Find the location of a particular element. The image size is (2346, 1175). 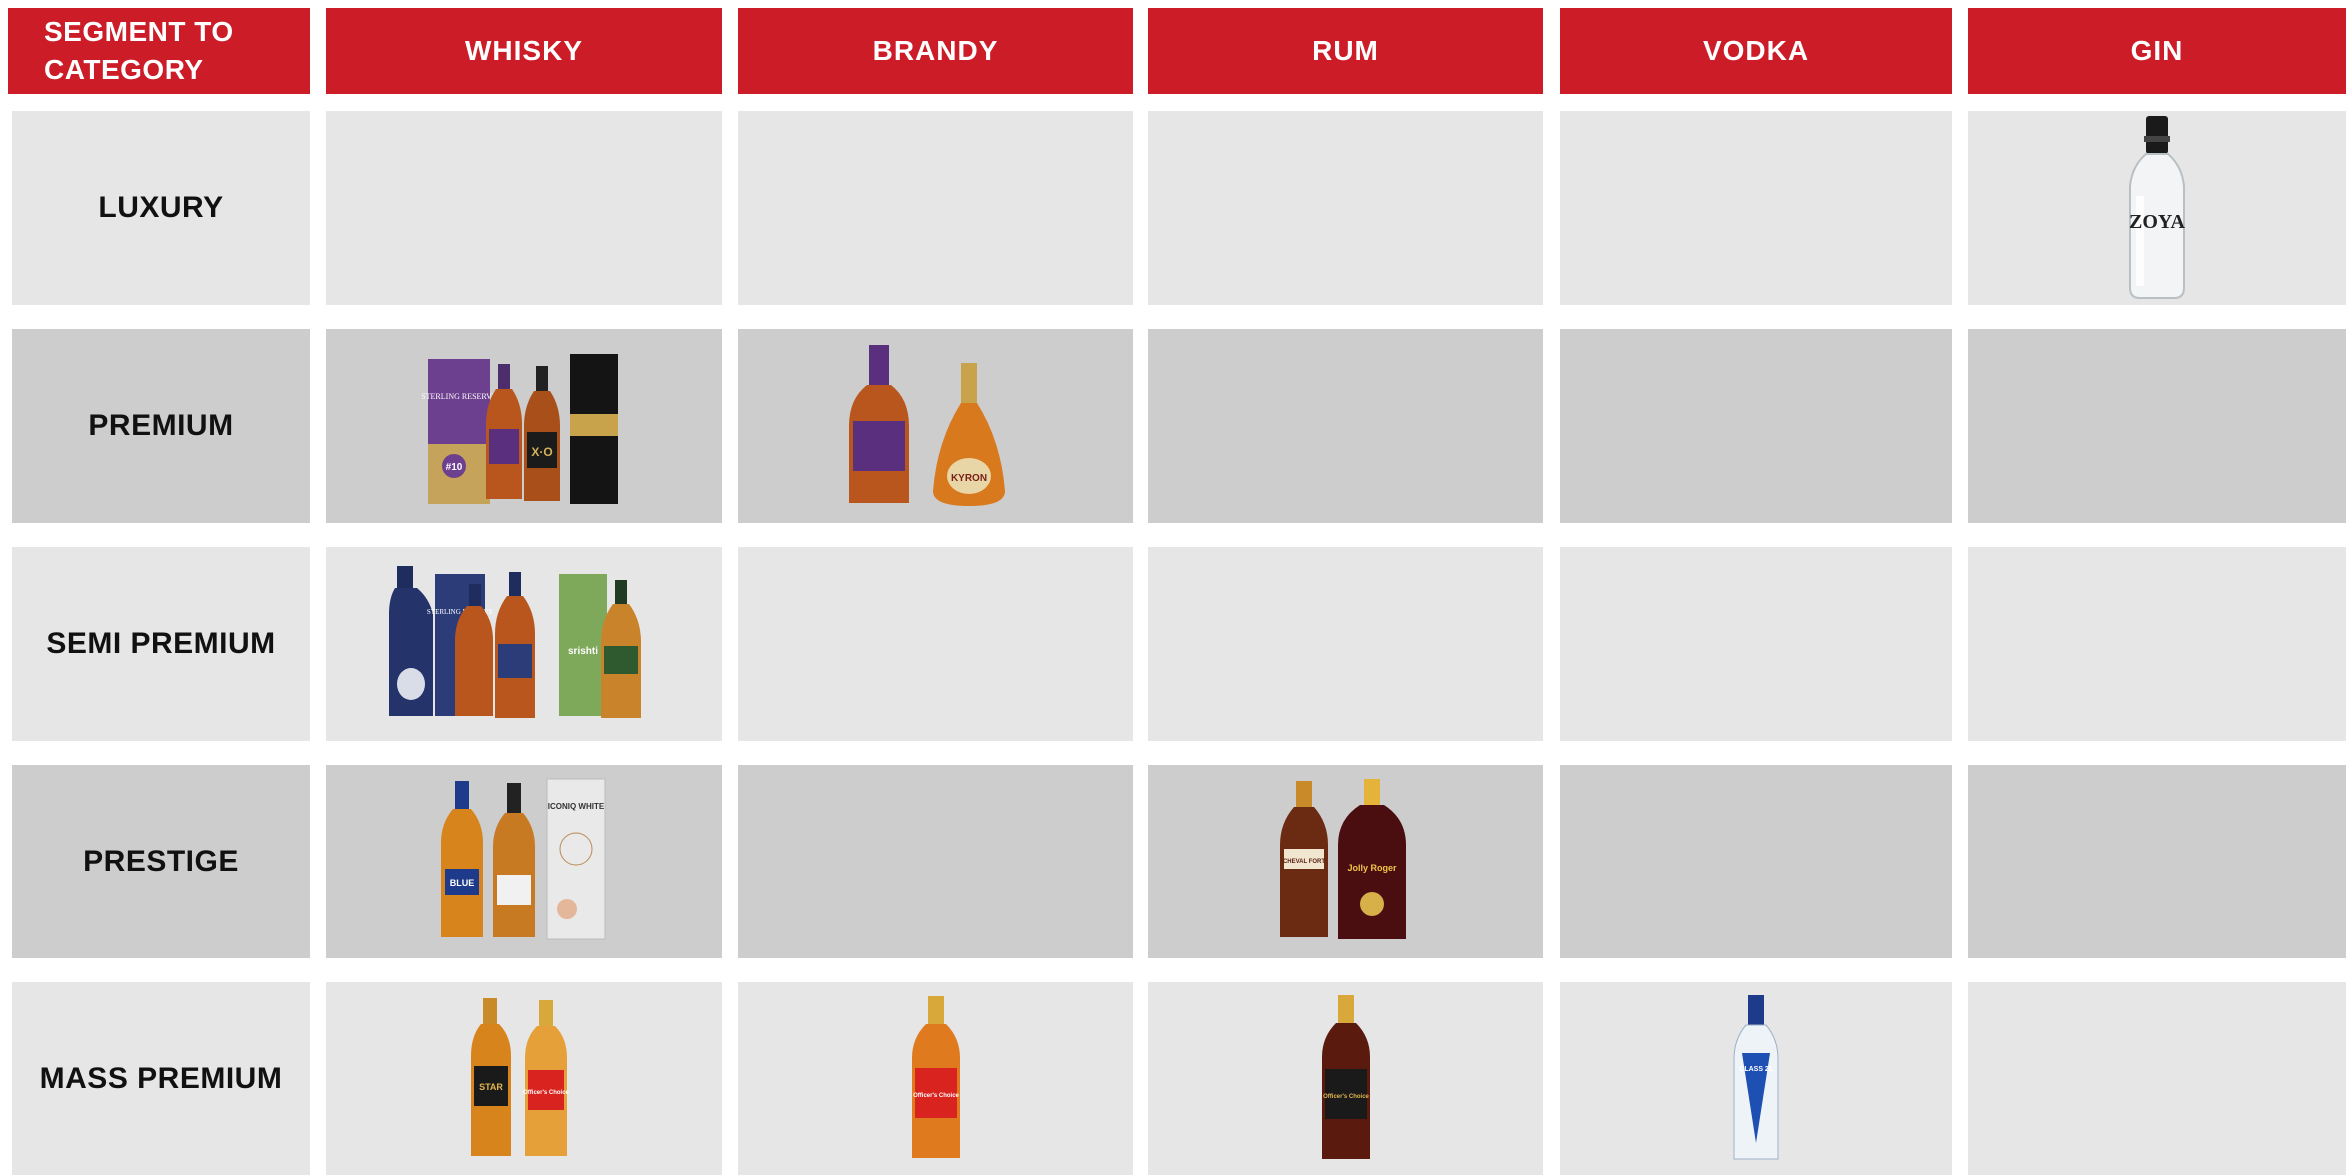

cell-mass-premium-gin is located at coordinates (2157, 1078).